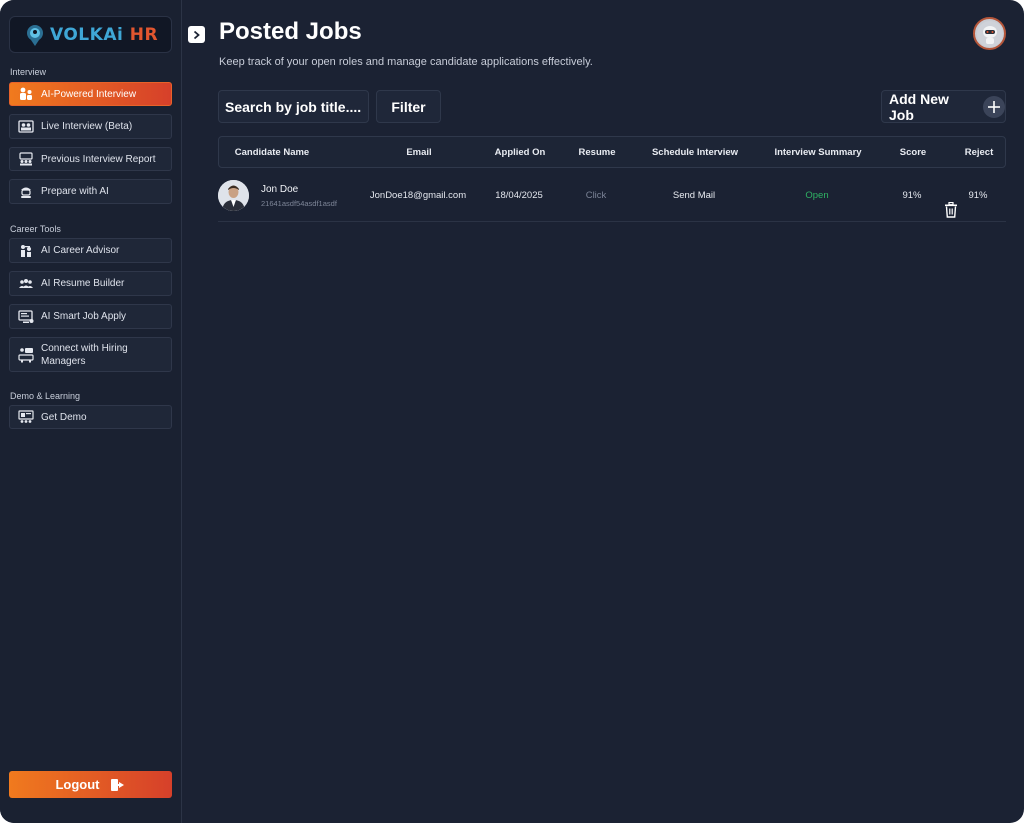 This screenshot has height=823, width=1024. I want to click on robot-avatar-icon, so click(989, 33).